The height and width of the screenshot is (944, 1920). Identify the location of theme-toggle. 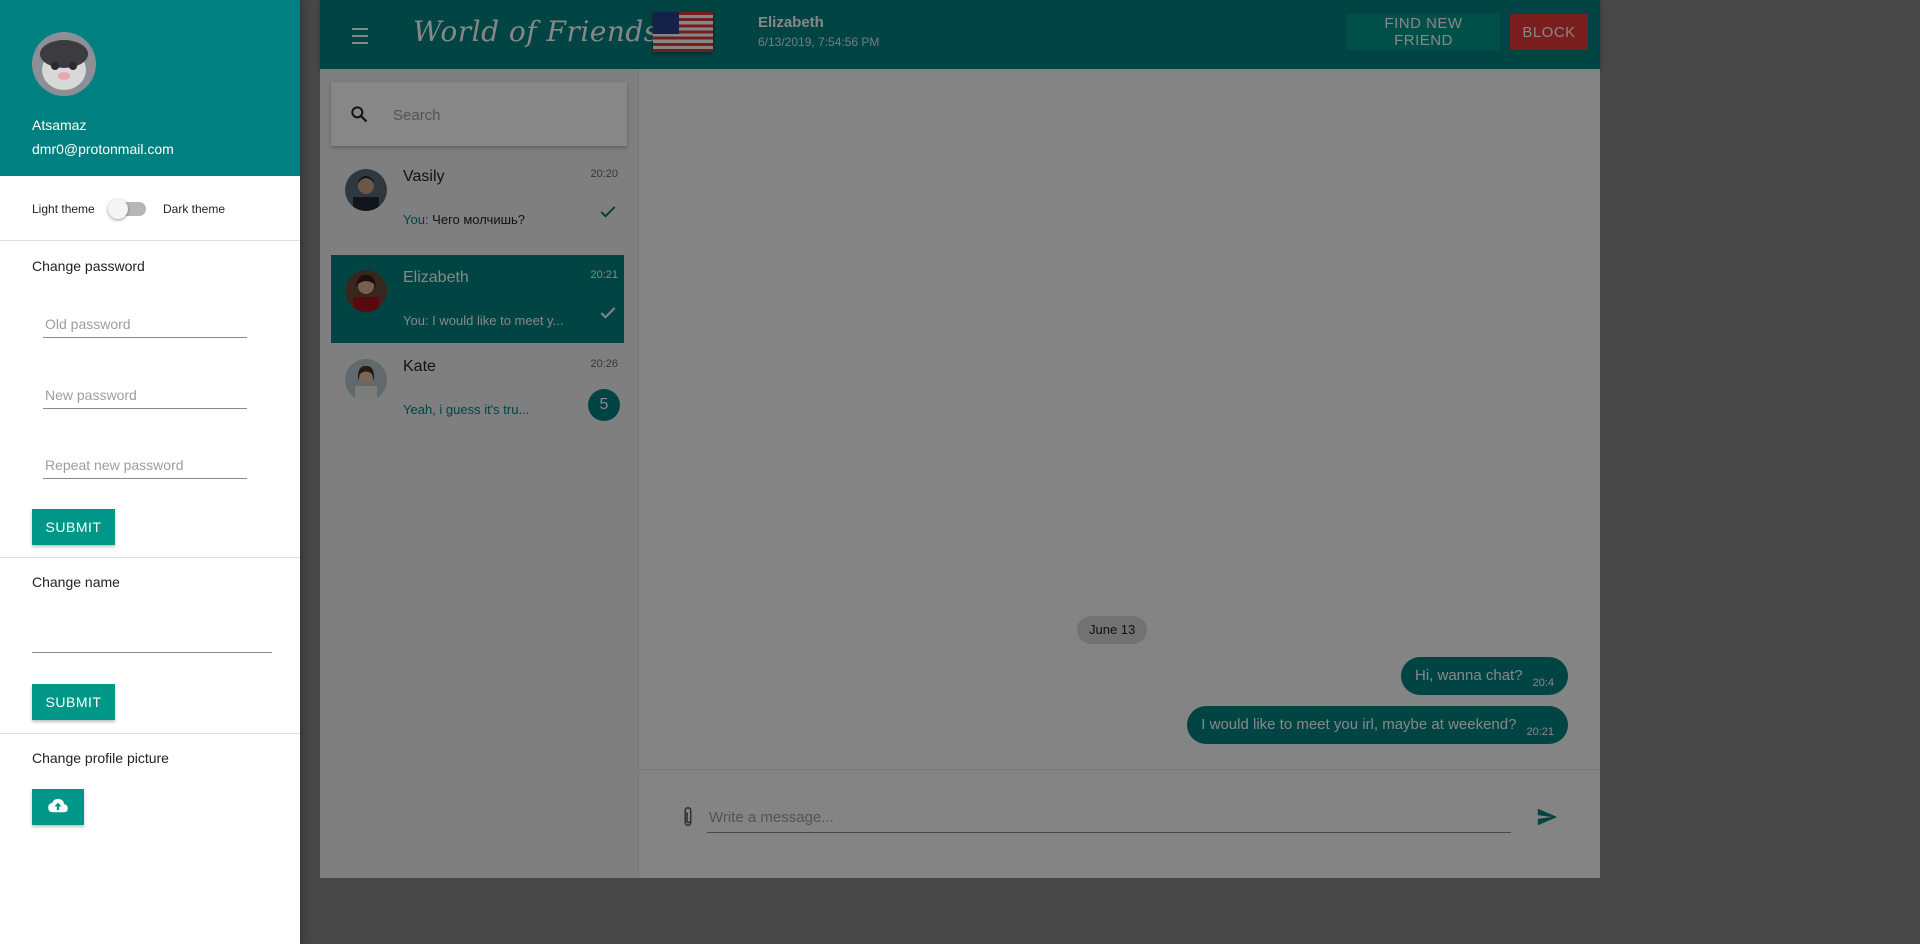
(127, 209).